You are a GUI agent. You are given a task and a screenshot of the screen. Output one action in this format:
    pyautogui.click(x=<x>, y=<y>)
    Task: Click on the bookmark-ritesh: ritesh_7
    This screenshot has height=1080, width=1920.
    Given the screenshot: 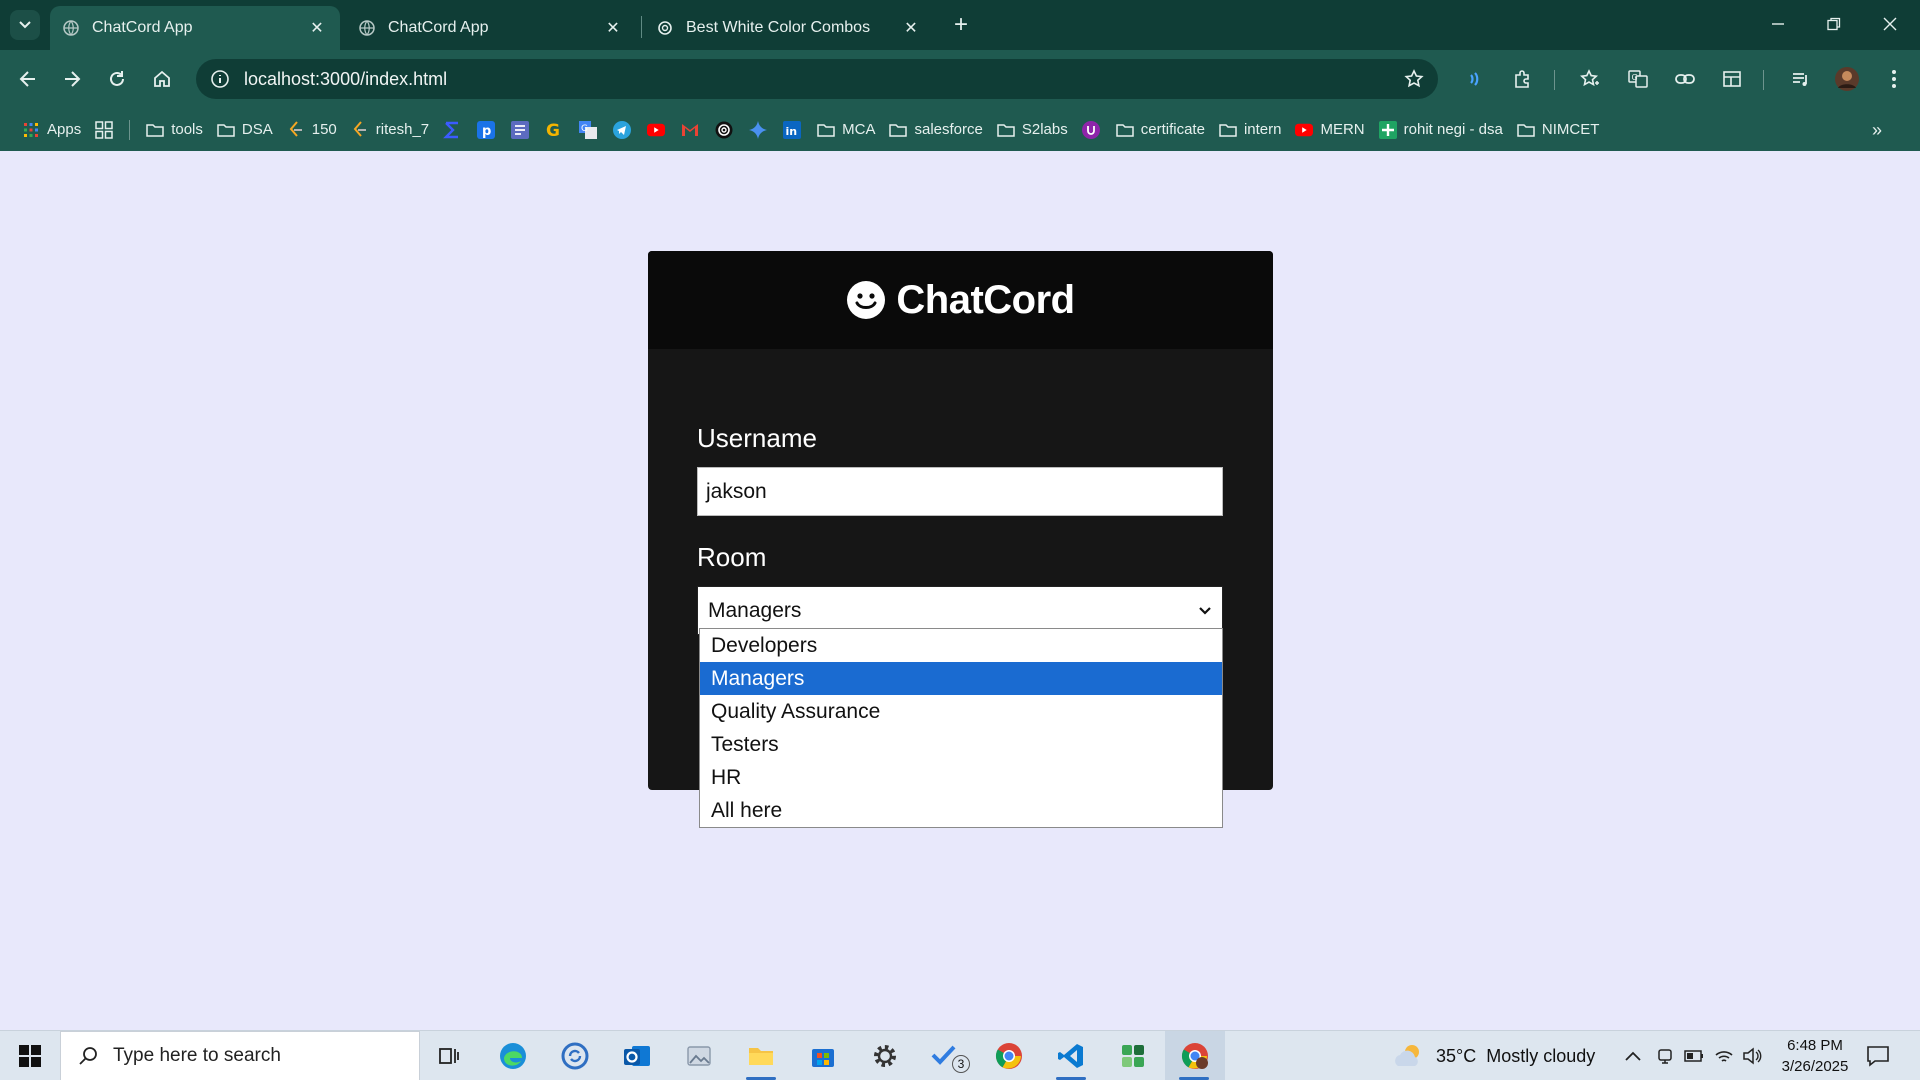 What is the action you would take?
    pyautogui.click(x=390, y=130)
    